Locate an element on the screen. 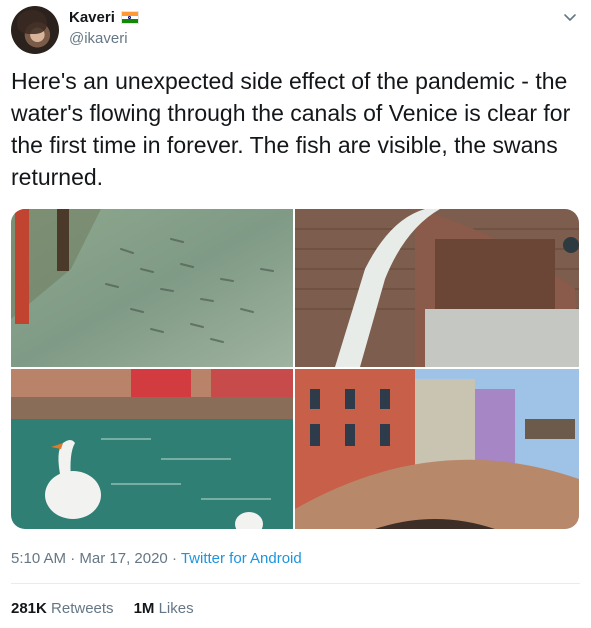  photo-venice-bridge is located at coordinates (437, 449).